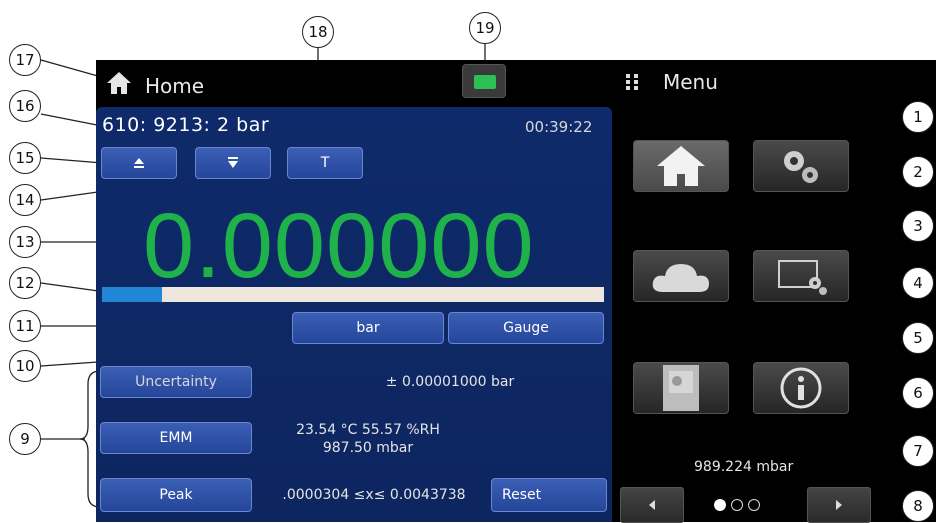 The image size is (936, 523). What do you see at coordinates (484, 81) in the screenshot?
I see `remote-connection-icon` at bounding box center [484, 81].